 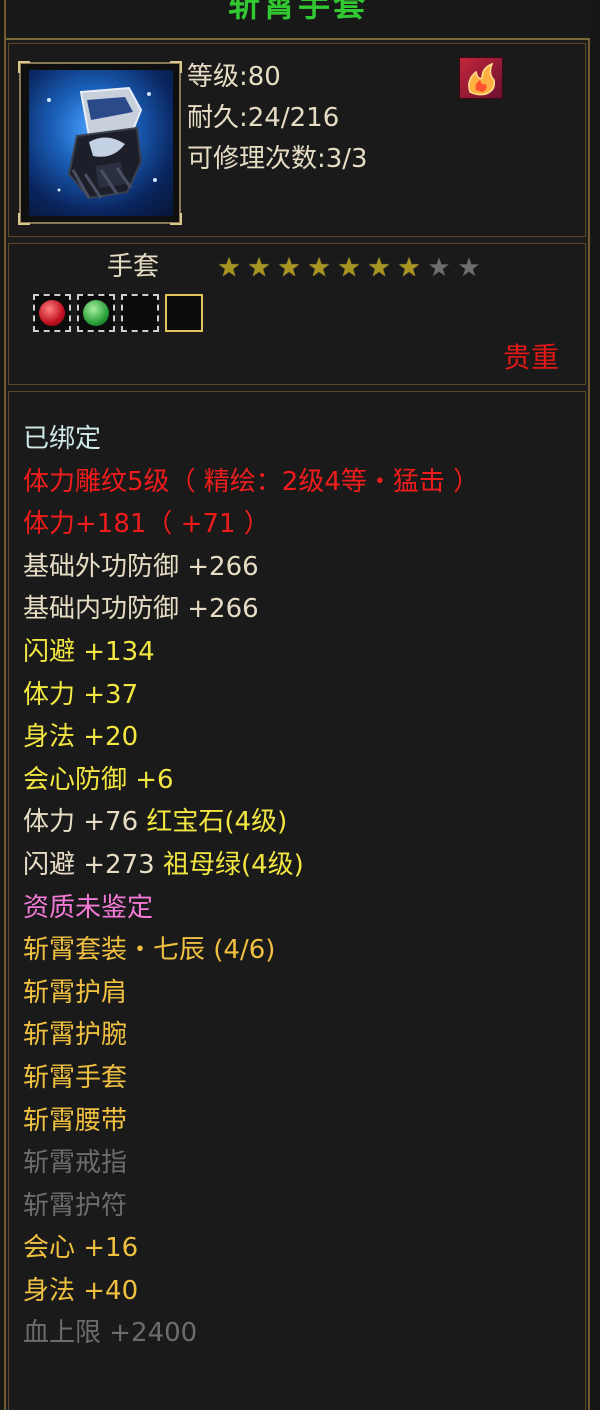 I want to click on attribute-line: 会心防御 +6, so click(x=251, y=780).